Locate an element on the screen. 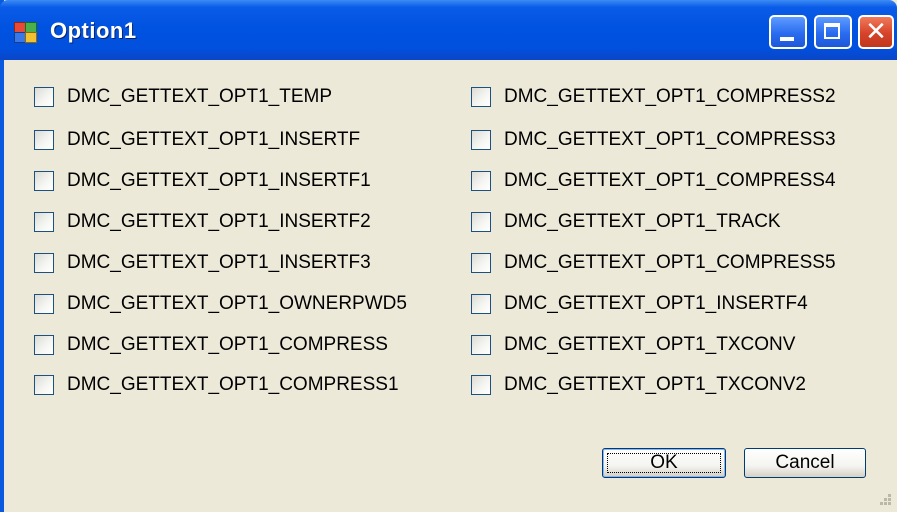  option-compress1: DMC_GETTEXT_OPT1_COMPRESS1 is located at coordinates (216, 385).